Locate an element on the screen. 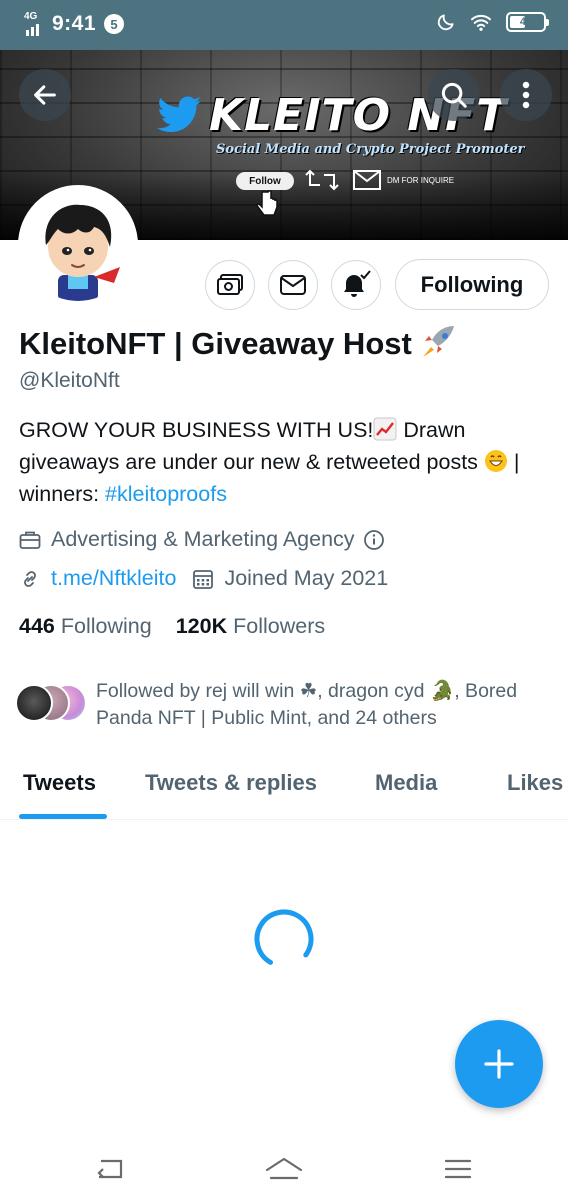  calendar-icon is located at coordinates (203, 579).